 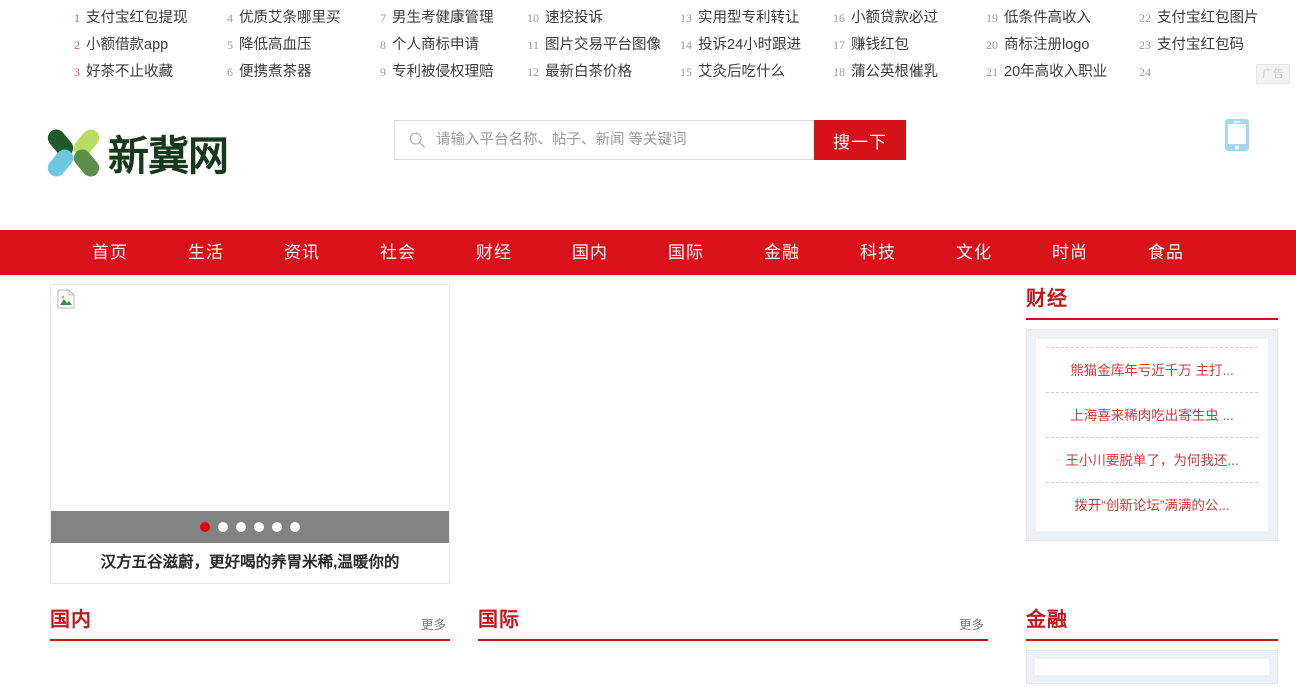 I want to click on keyword-link: 支付宝红包图片, so click(x=1208, y=18).